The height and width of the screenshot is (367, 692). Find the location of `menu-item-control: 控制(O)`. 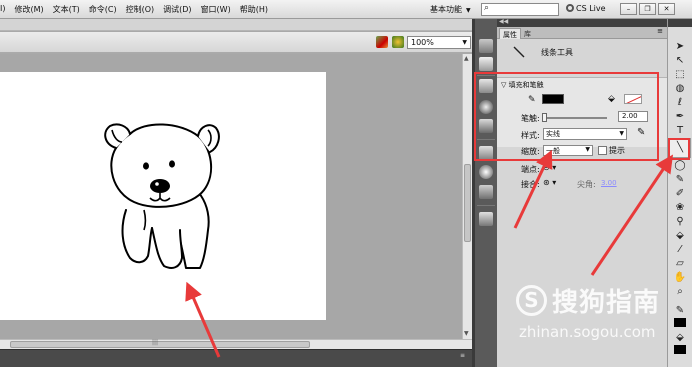

menu-item-control: 控制(O) is located at coordinates (140, 9).